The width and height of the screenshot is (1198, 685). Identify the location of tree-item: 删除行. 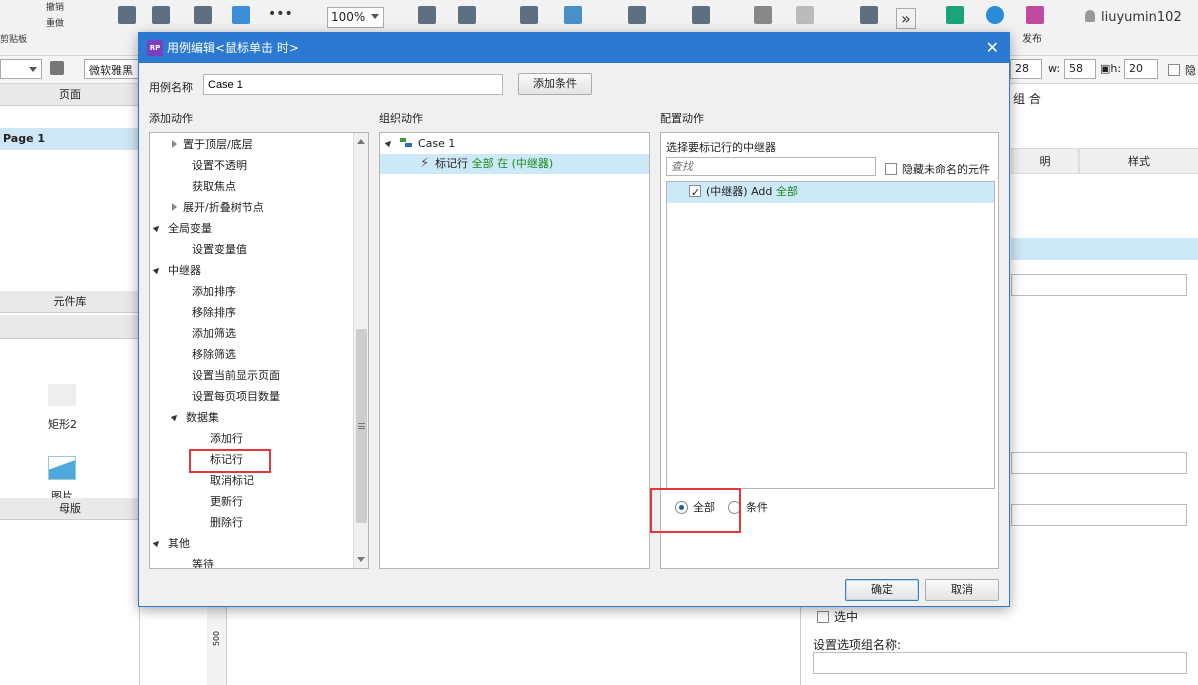
(226, 523).